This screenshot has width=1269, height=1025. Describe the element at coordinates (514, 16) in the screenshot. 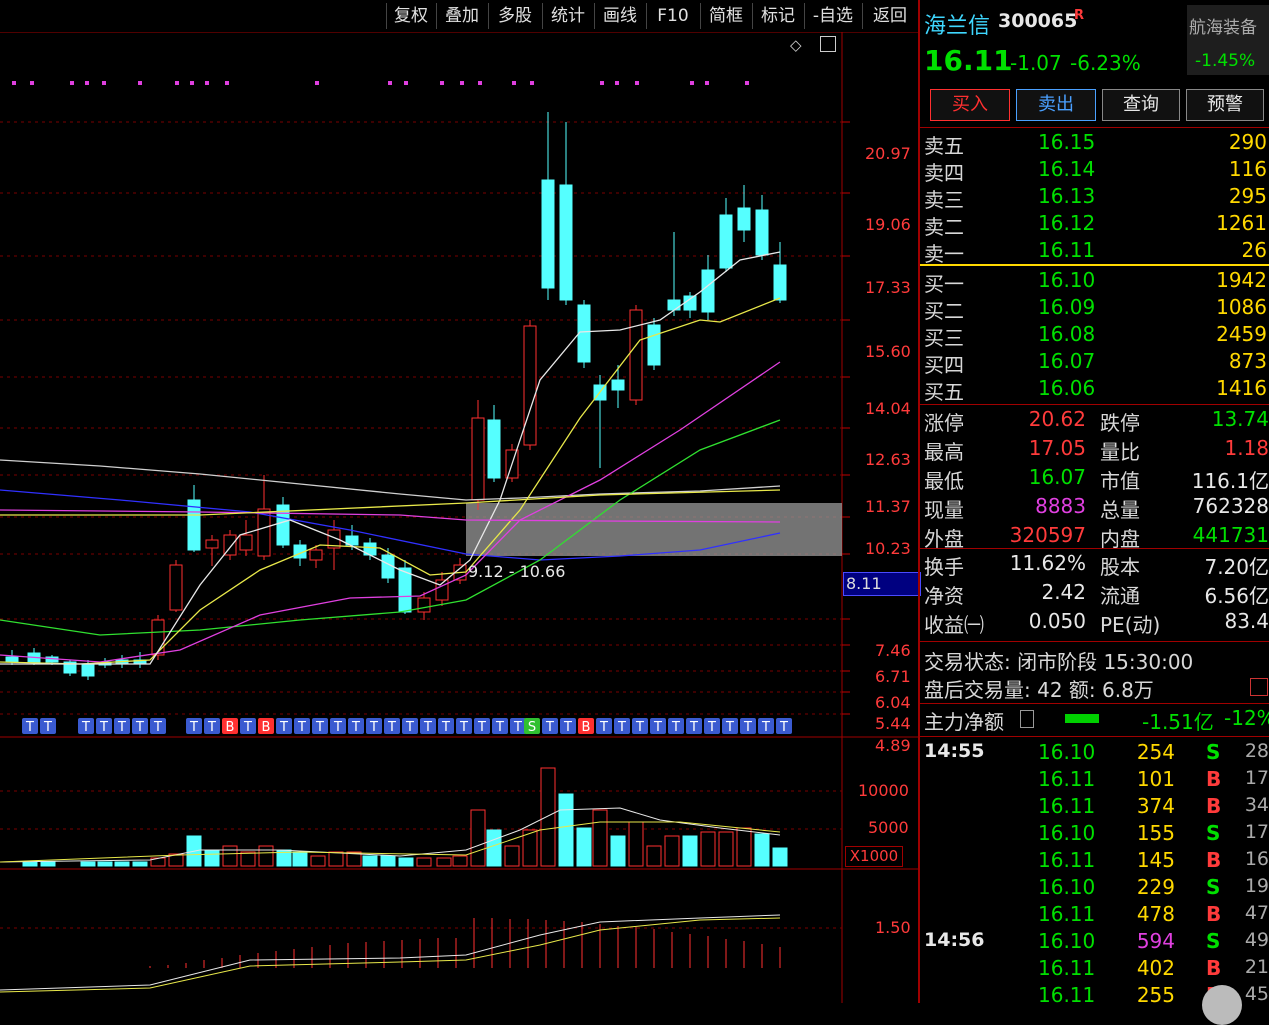

I see `toolbar-multi-stock: 多股` at that location.